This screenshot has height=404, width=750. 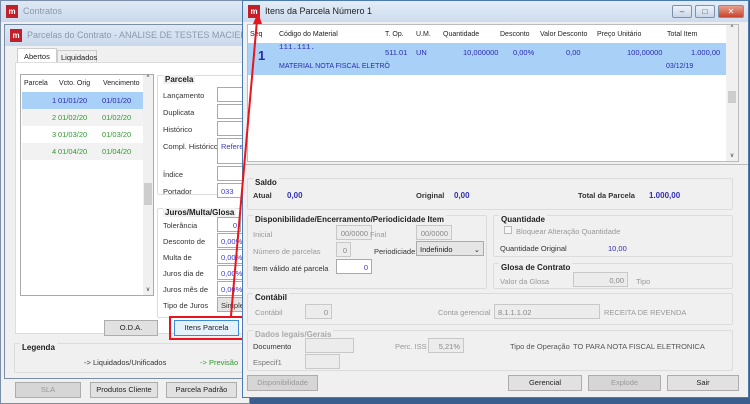 I want to click on arrow-head-icon, so click(x=257, y=18).